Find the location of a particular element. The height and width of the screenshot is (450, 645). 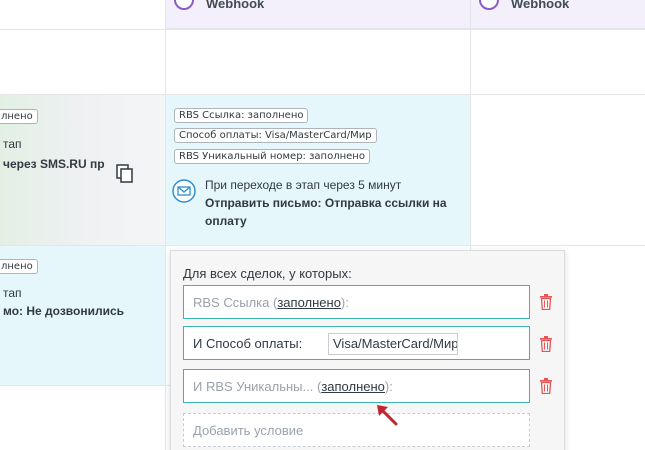

add-condition-label: Добавить условие is located at coordinates (248, 430).